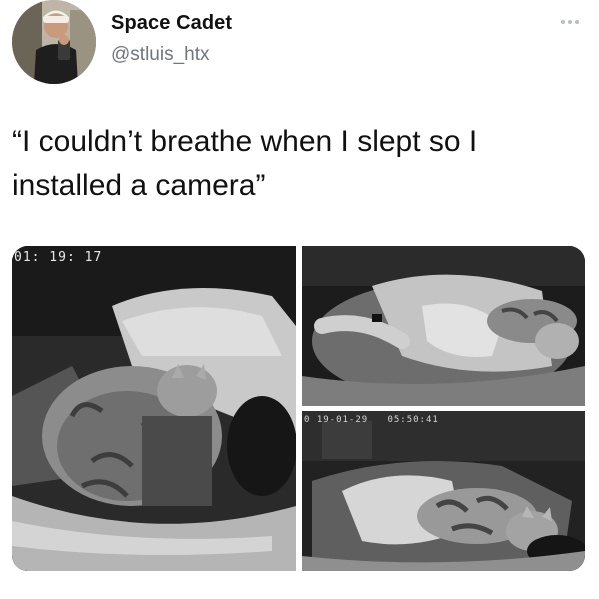  I want to click on photo-top-right-image, so click(443, 326).